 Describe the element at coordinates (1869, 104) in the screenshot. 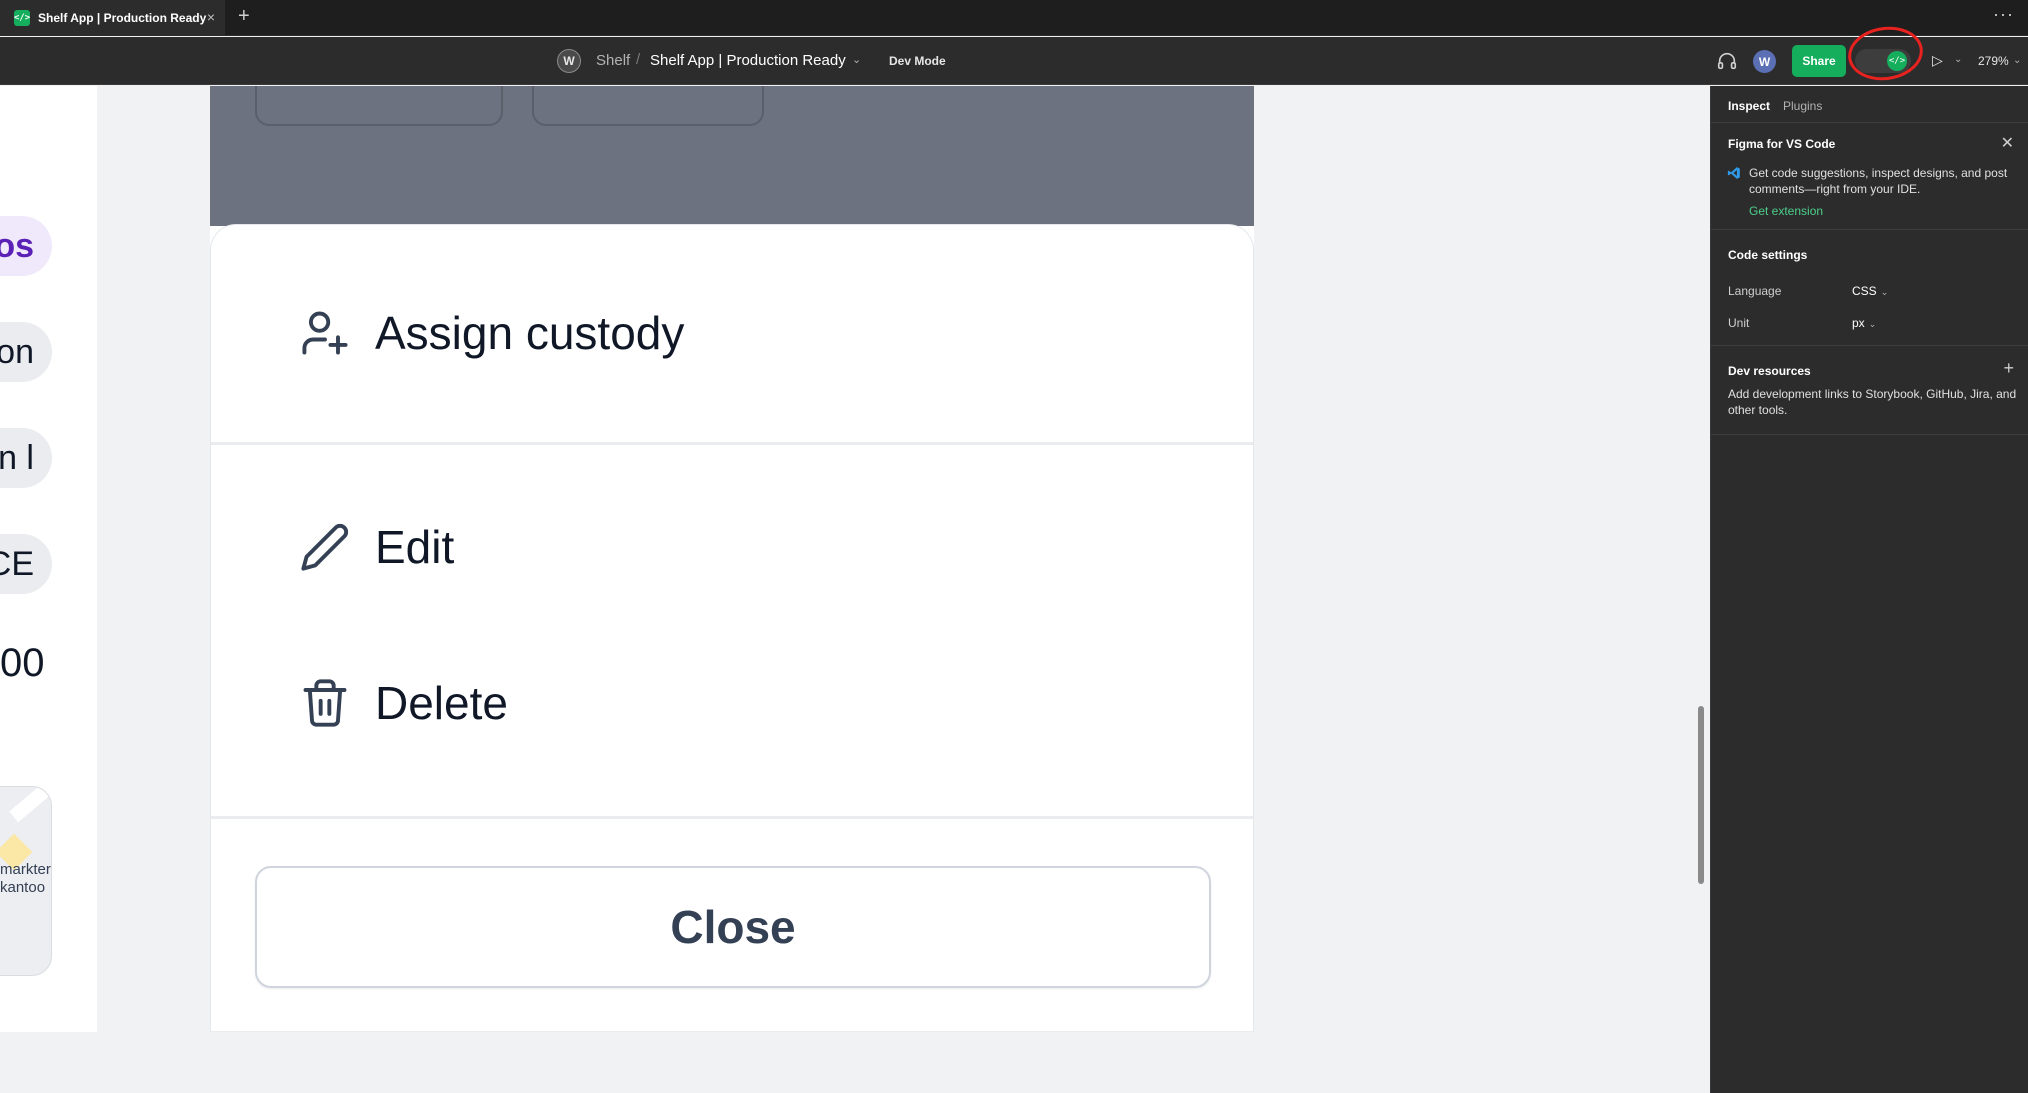

I see `panel-tabs: Inspect Plugins` at that location.